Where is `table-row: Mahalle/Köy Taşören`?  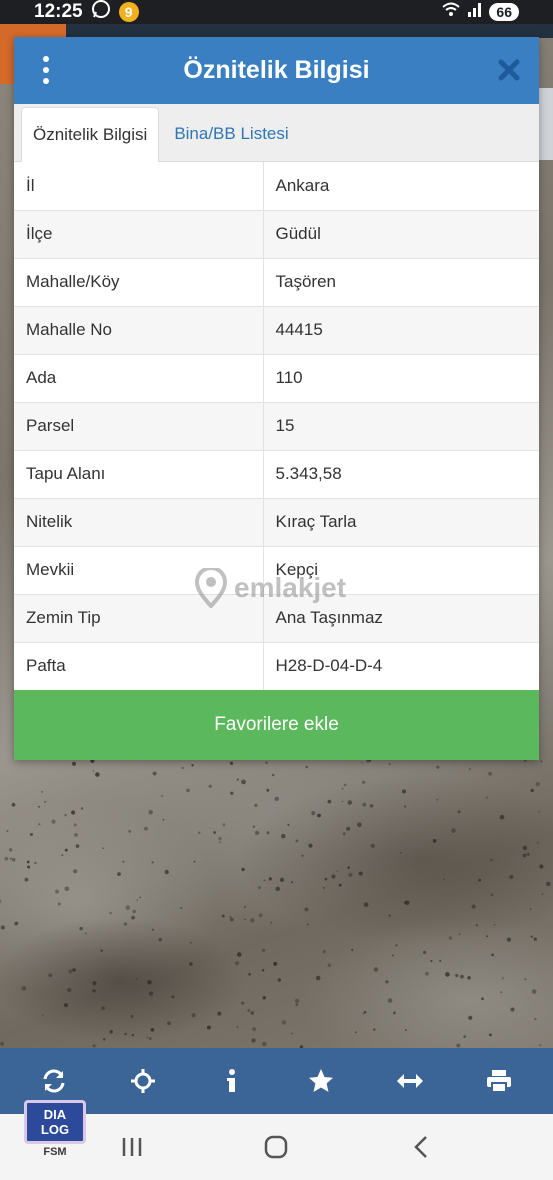
table-row: Mahalle/Köy Taşören is located at coordinates (276, 281).